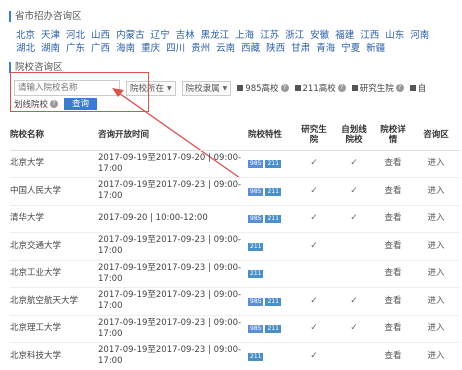 Image resolution: width=462 pixels, height=370 pixels. I want to click on province-link: 江西, so click(369, 35).